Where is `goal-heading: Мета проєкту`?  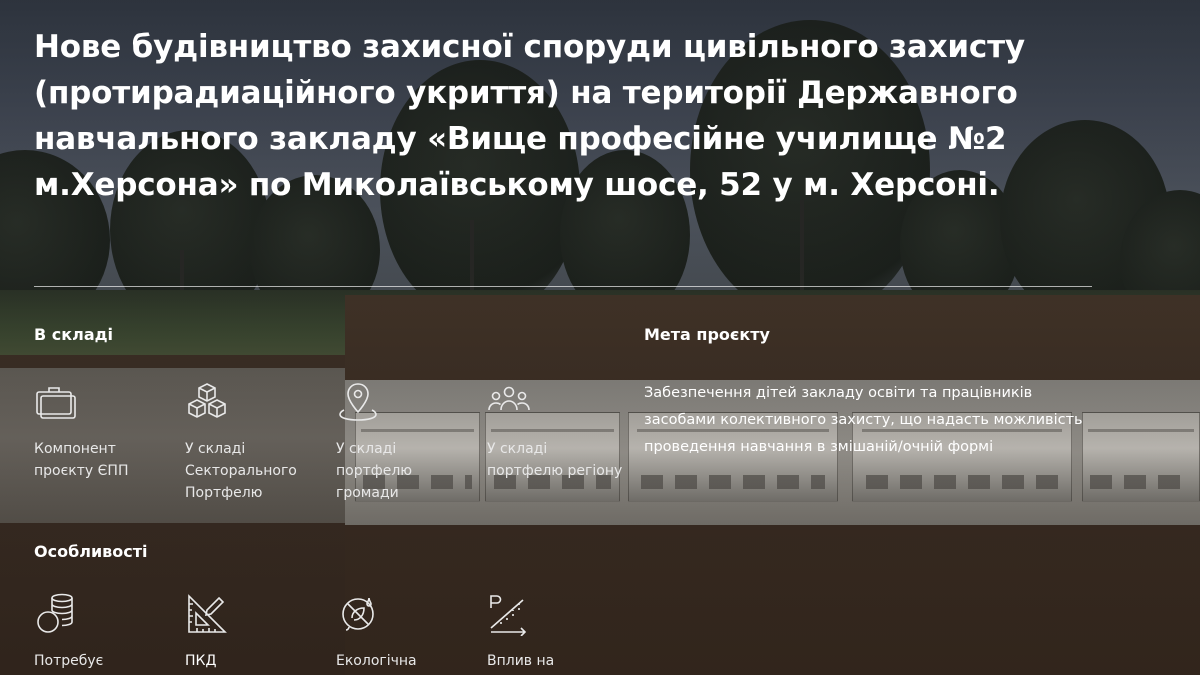
goal-heading: Мета проєкту is located at coordinates (707, 334).